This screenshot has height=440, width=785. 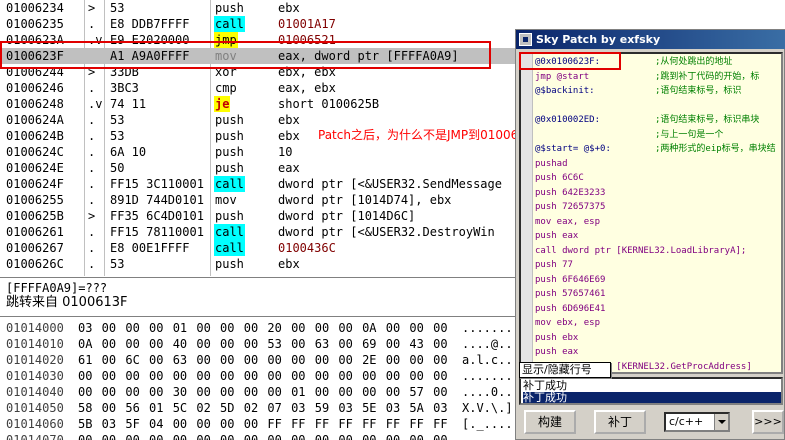 What do you see at coordinates (570, 192) in the screenshot?
I see `code-text: push 642E3233` at bounding box center [570, 192].